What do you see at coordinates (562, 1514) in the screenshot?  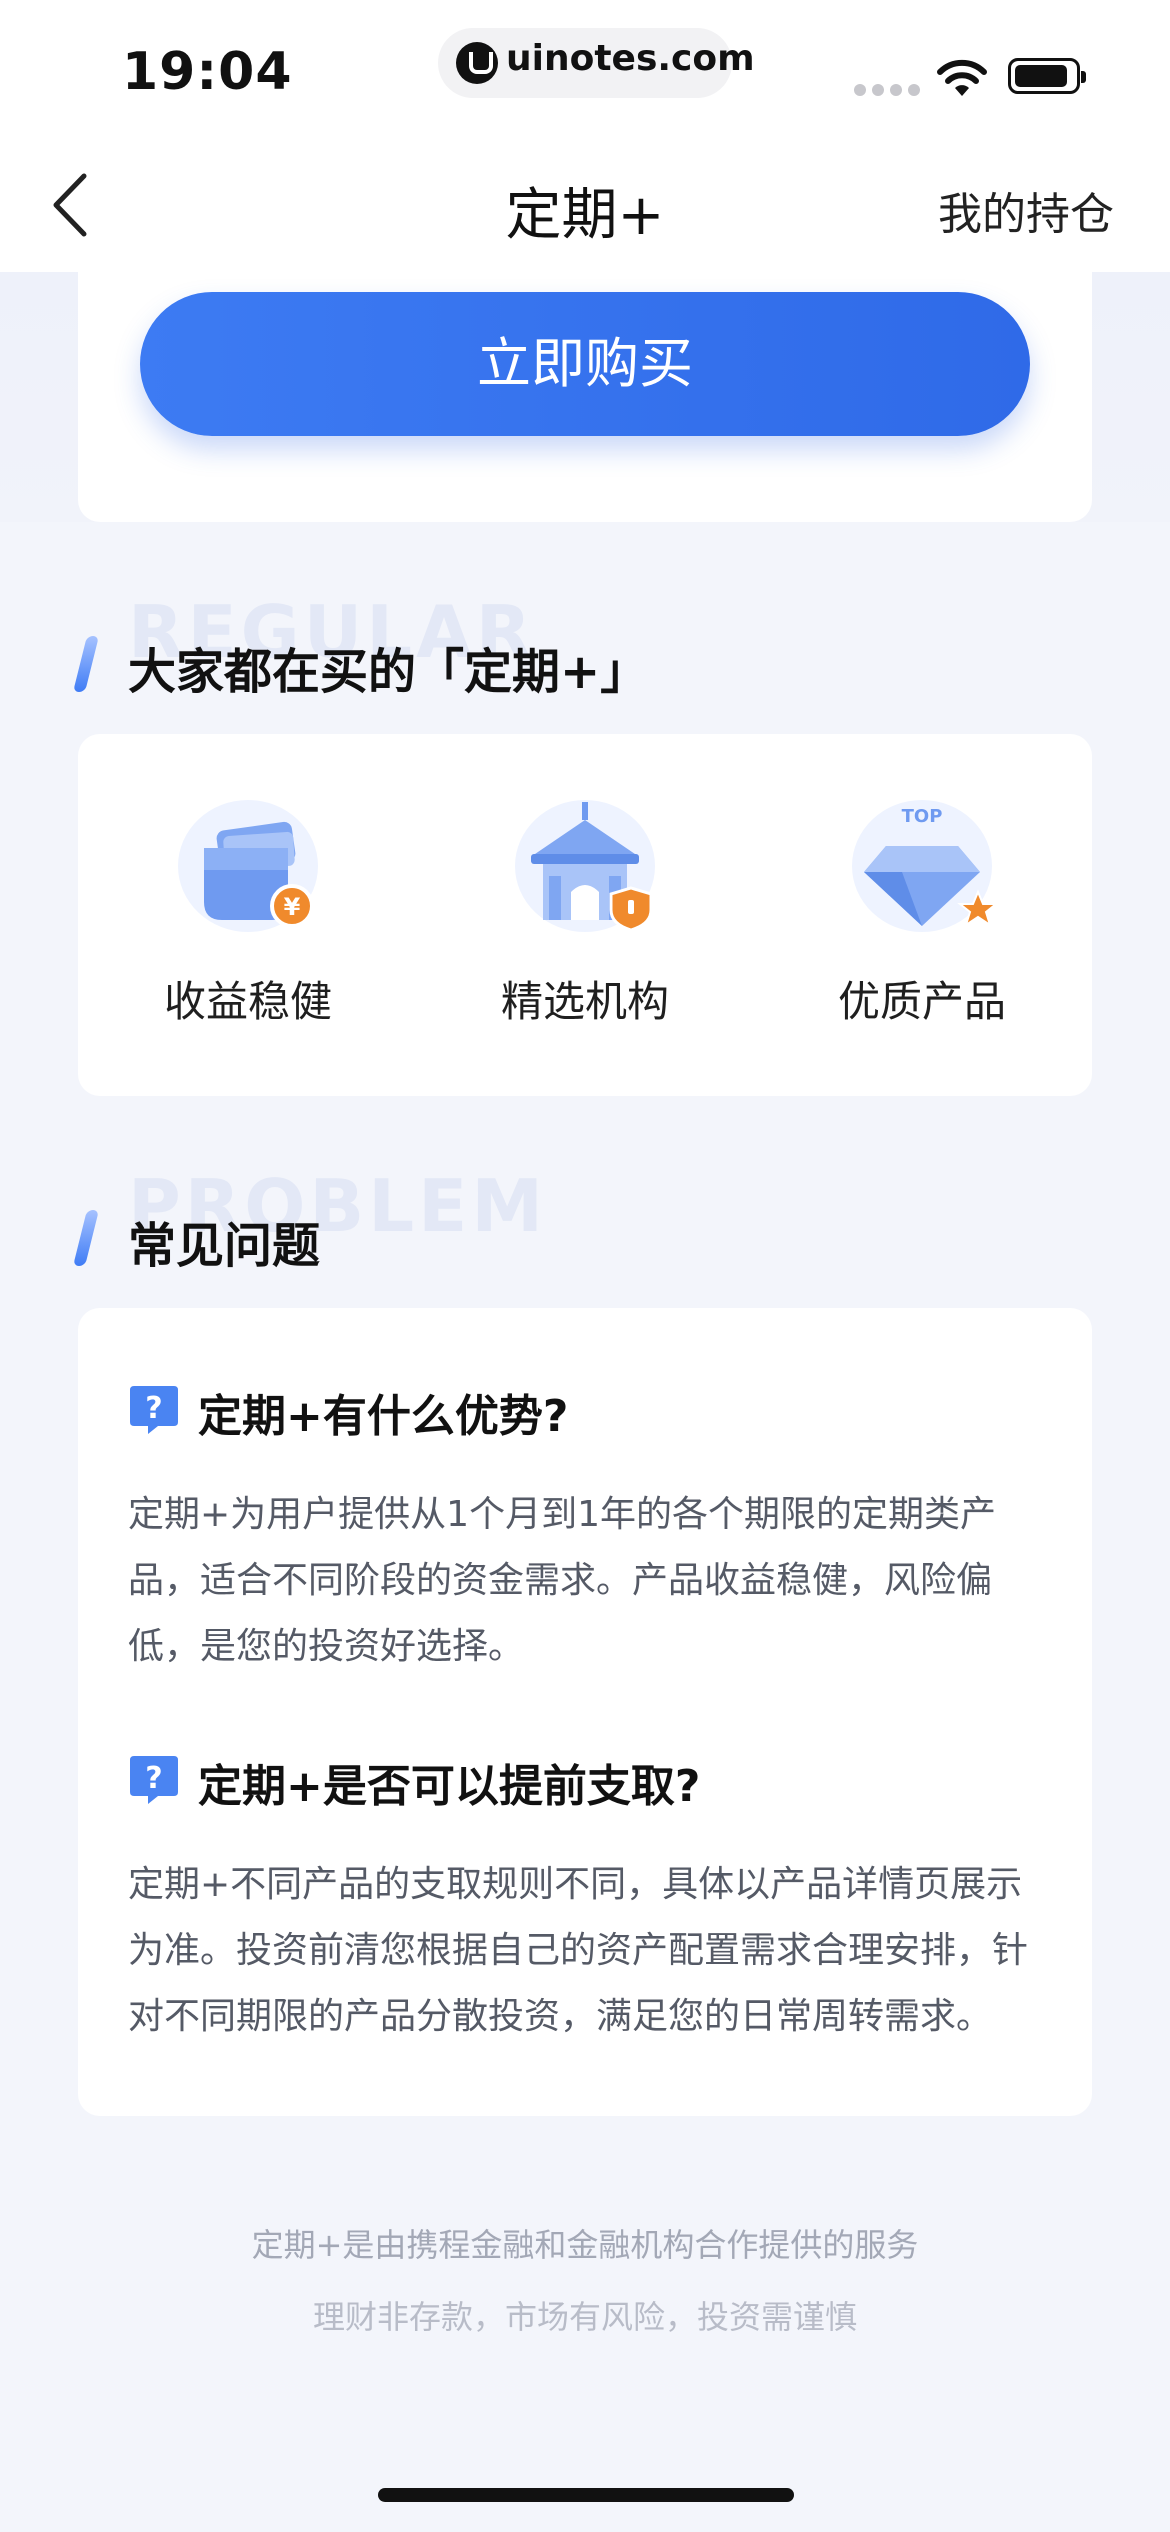 I see `answer-line: 定期+为用户提供从1个月到1年的各个期限的定期类产` at bounding box center [562, 1514].